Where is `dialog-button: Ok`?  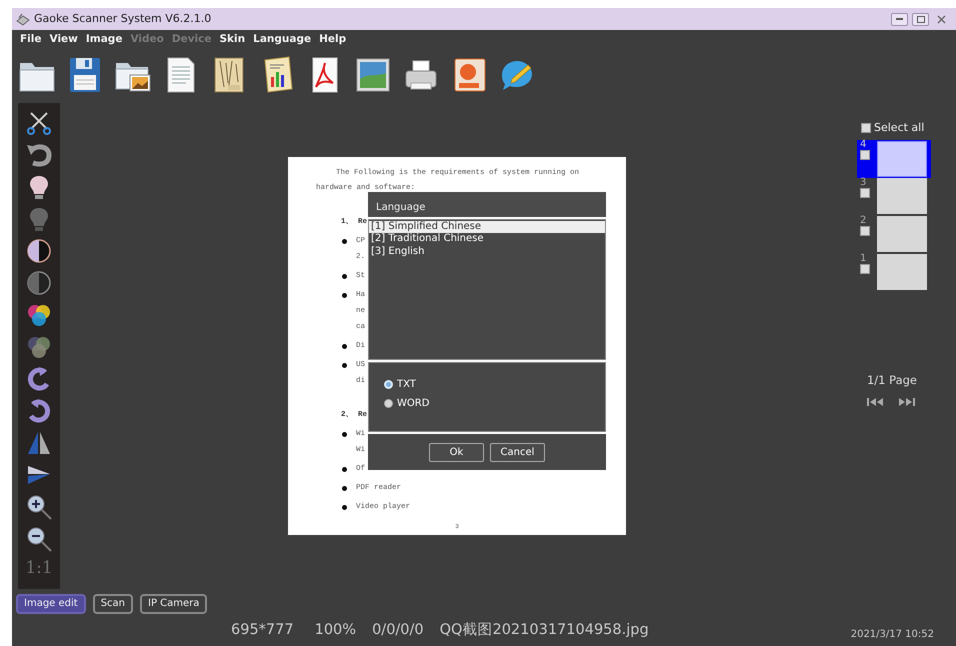 dialog-button: Ok is located at coordinates (456, 452).